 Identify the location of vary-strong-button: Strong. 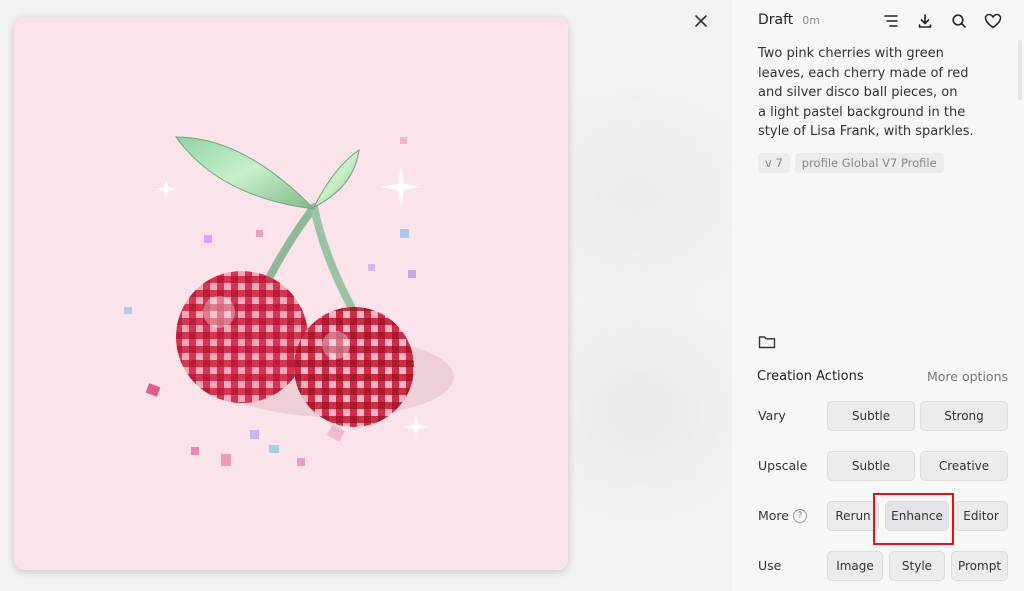
(964, 416).